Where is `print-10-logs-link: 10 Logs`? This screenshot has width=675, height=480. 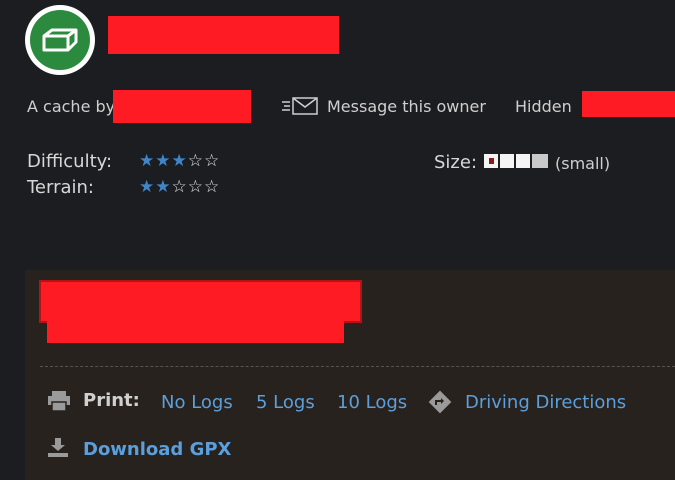 print-10-logs-link: 10 Logs is located at coordinates (372, 402).